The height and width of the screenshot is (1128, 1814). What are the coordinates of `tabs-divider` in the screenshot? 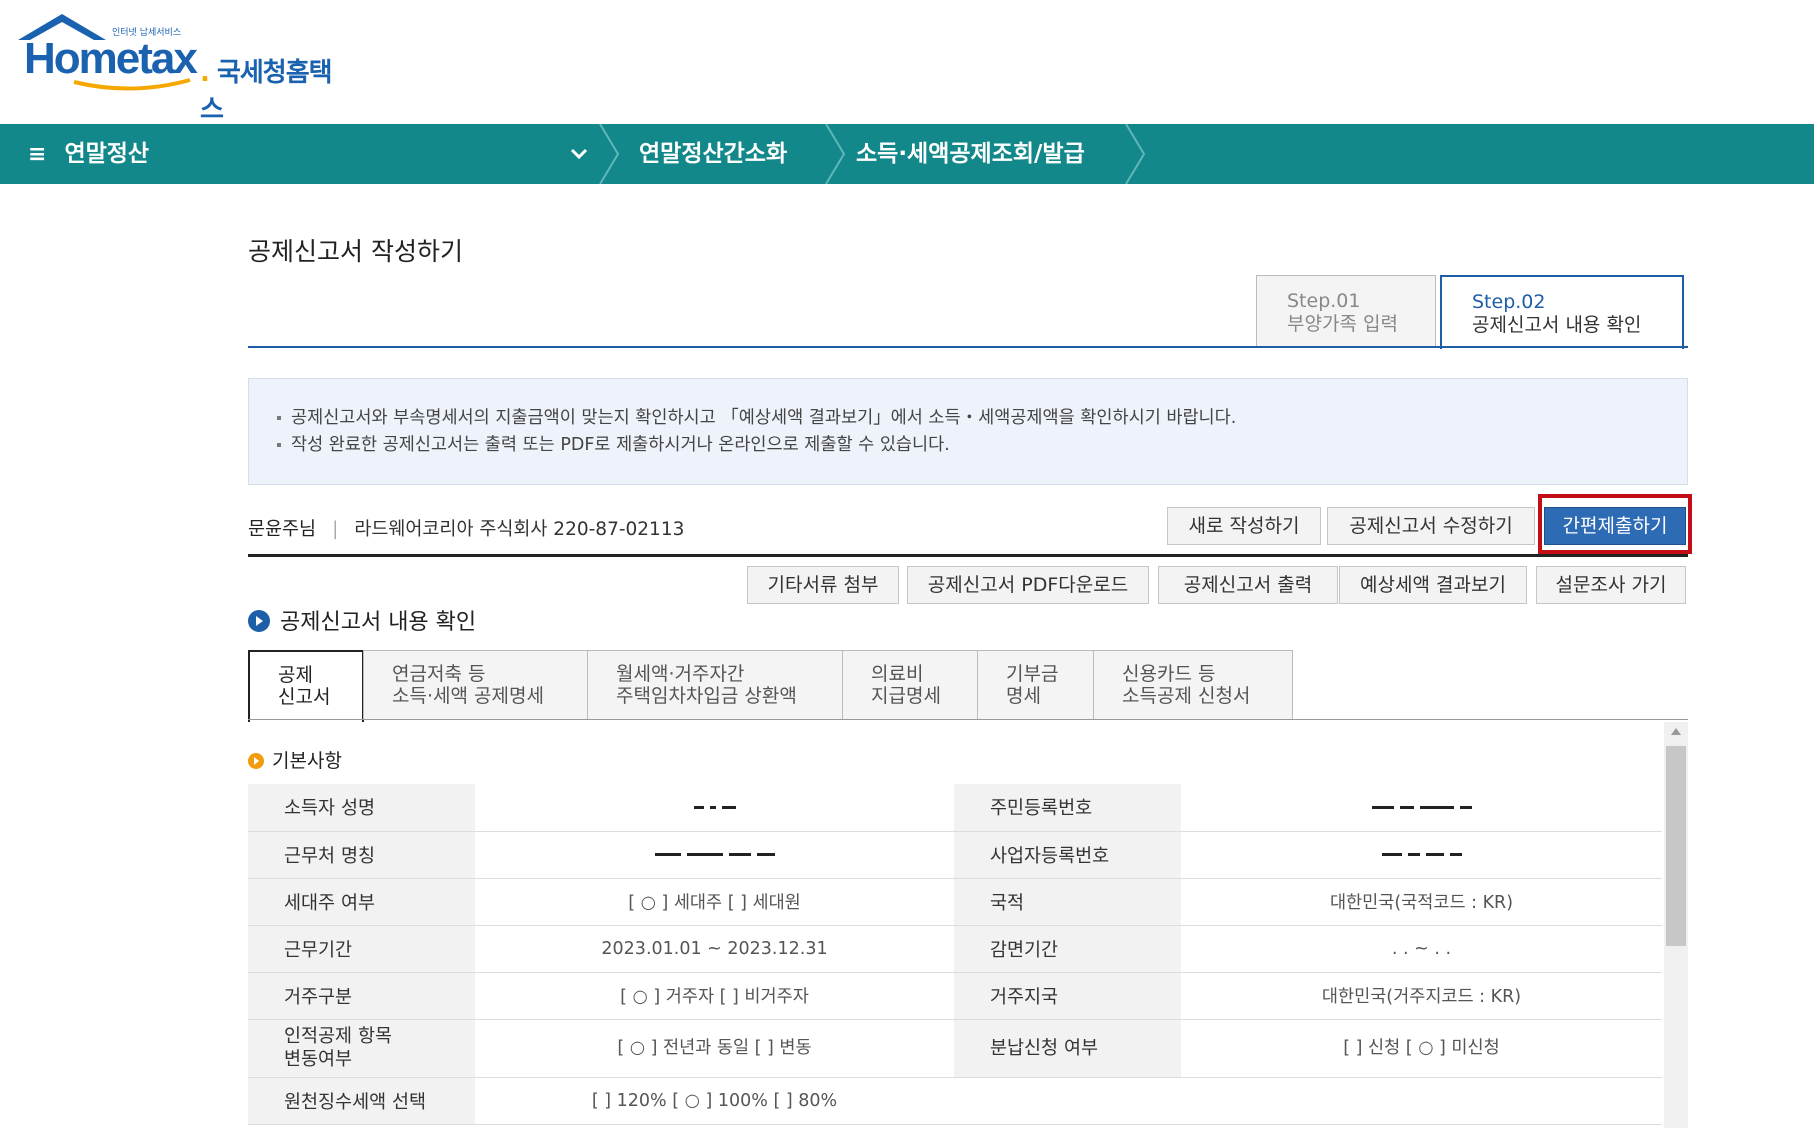 It's located at (968, 719).